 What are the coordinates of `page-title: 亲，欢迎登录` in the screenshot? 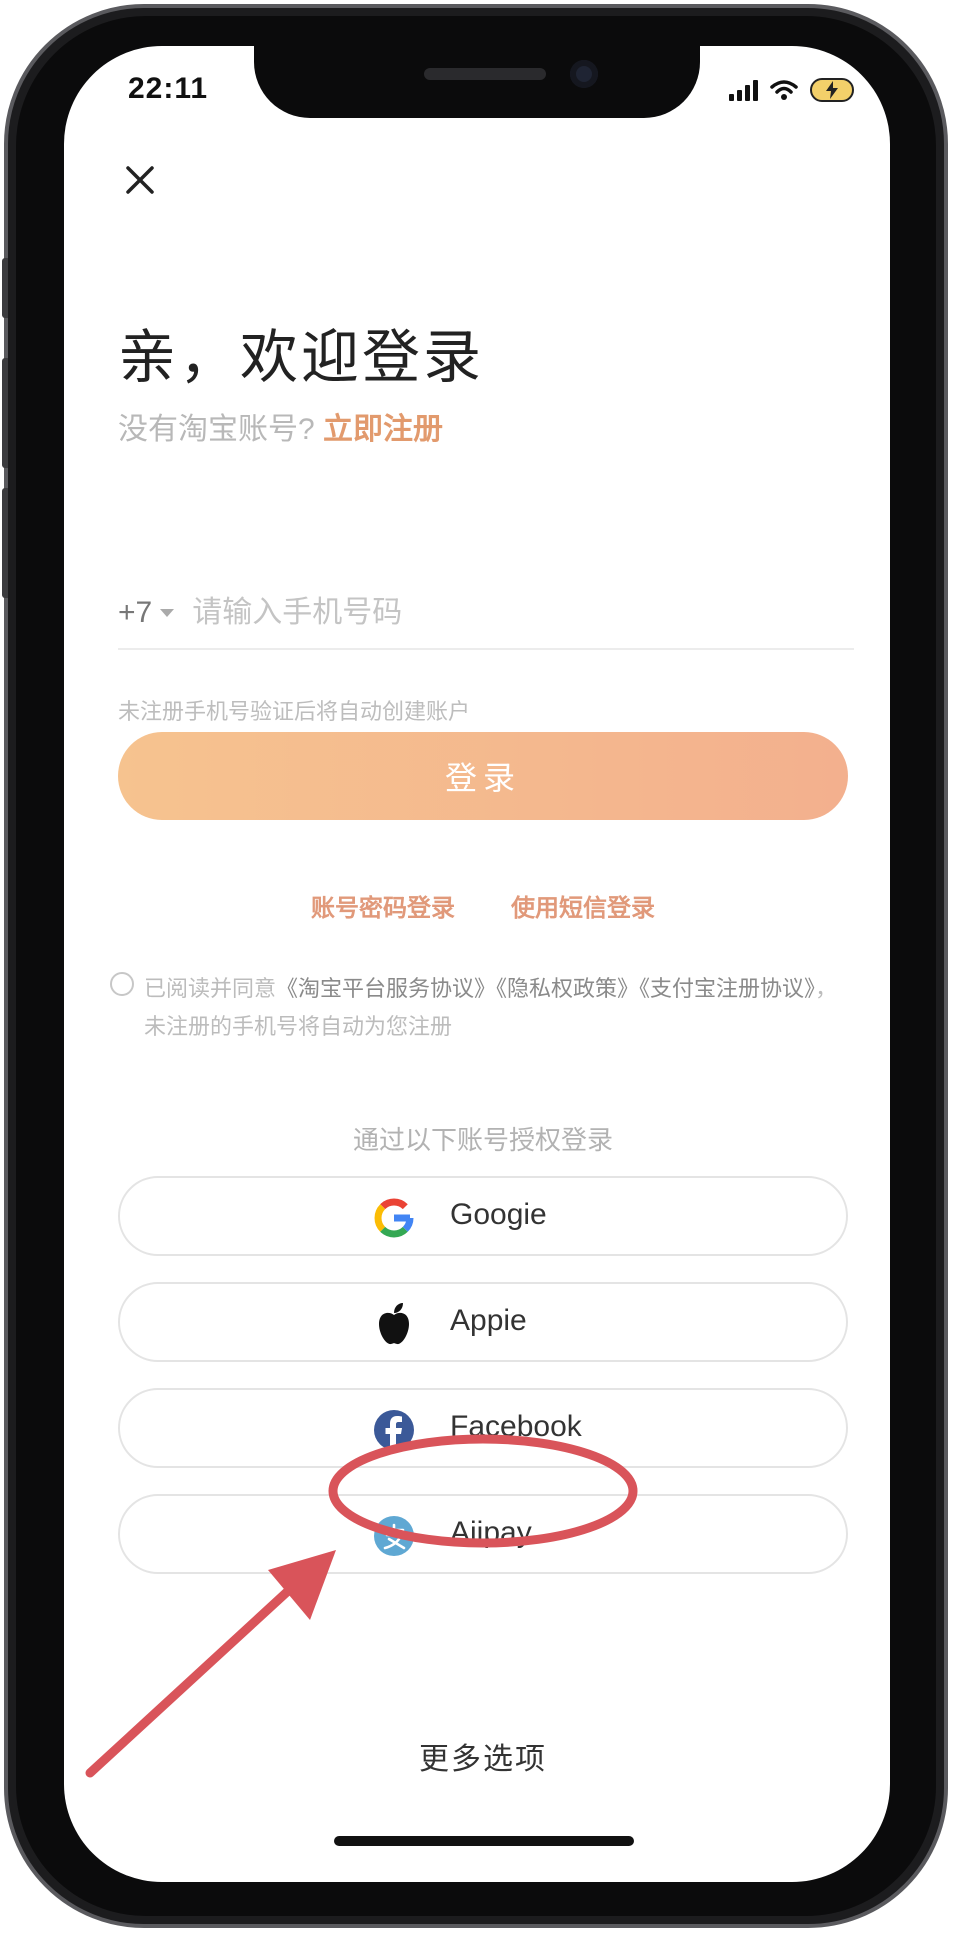 It's located at (301, 357).